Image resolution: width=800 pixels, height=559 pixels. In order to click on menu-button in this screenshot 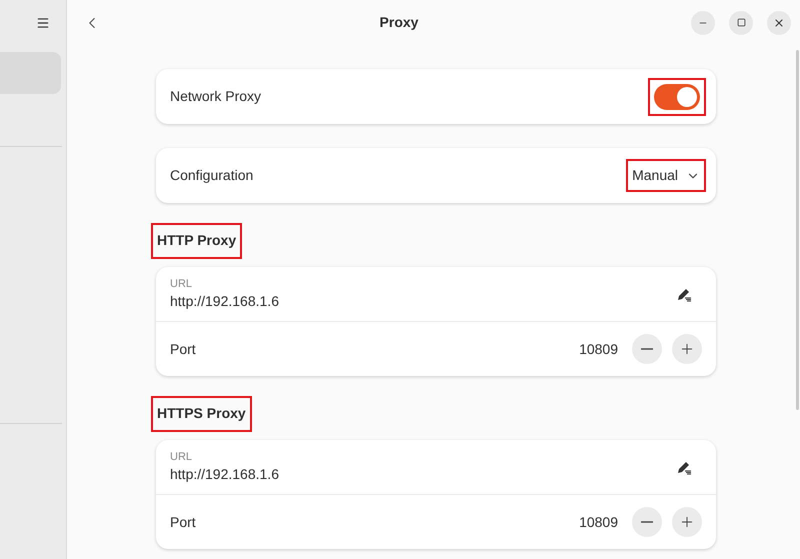, I will do `click(43, 23)`.